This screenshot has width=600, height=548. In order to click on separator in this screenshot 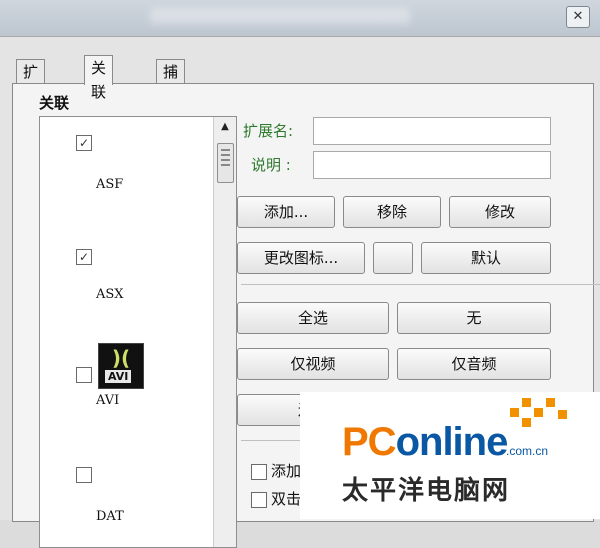, I will do `click(420, 284)`.